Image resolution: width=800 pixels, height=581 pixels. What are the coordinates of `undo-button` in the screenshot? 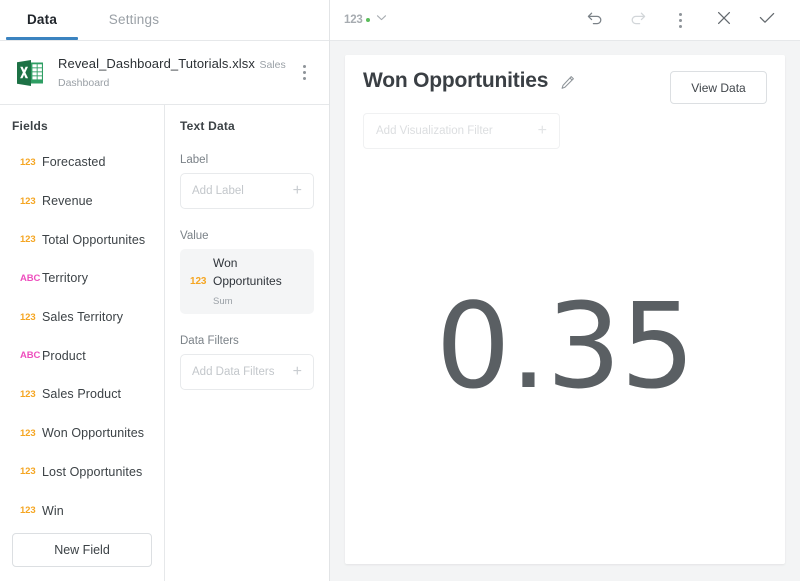 It's located at (594, 20).